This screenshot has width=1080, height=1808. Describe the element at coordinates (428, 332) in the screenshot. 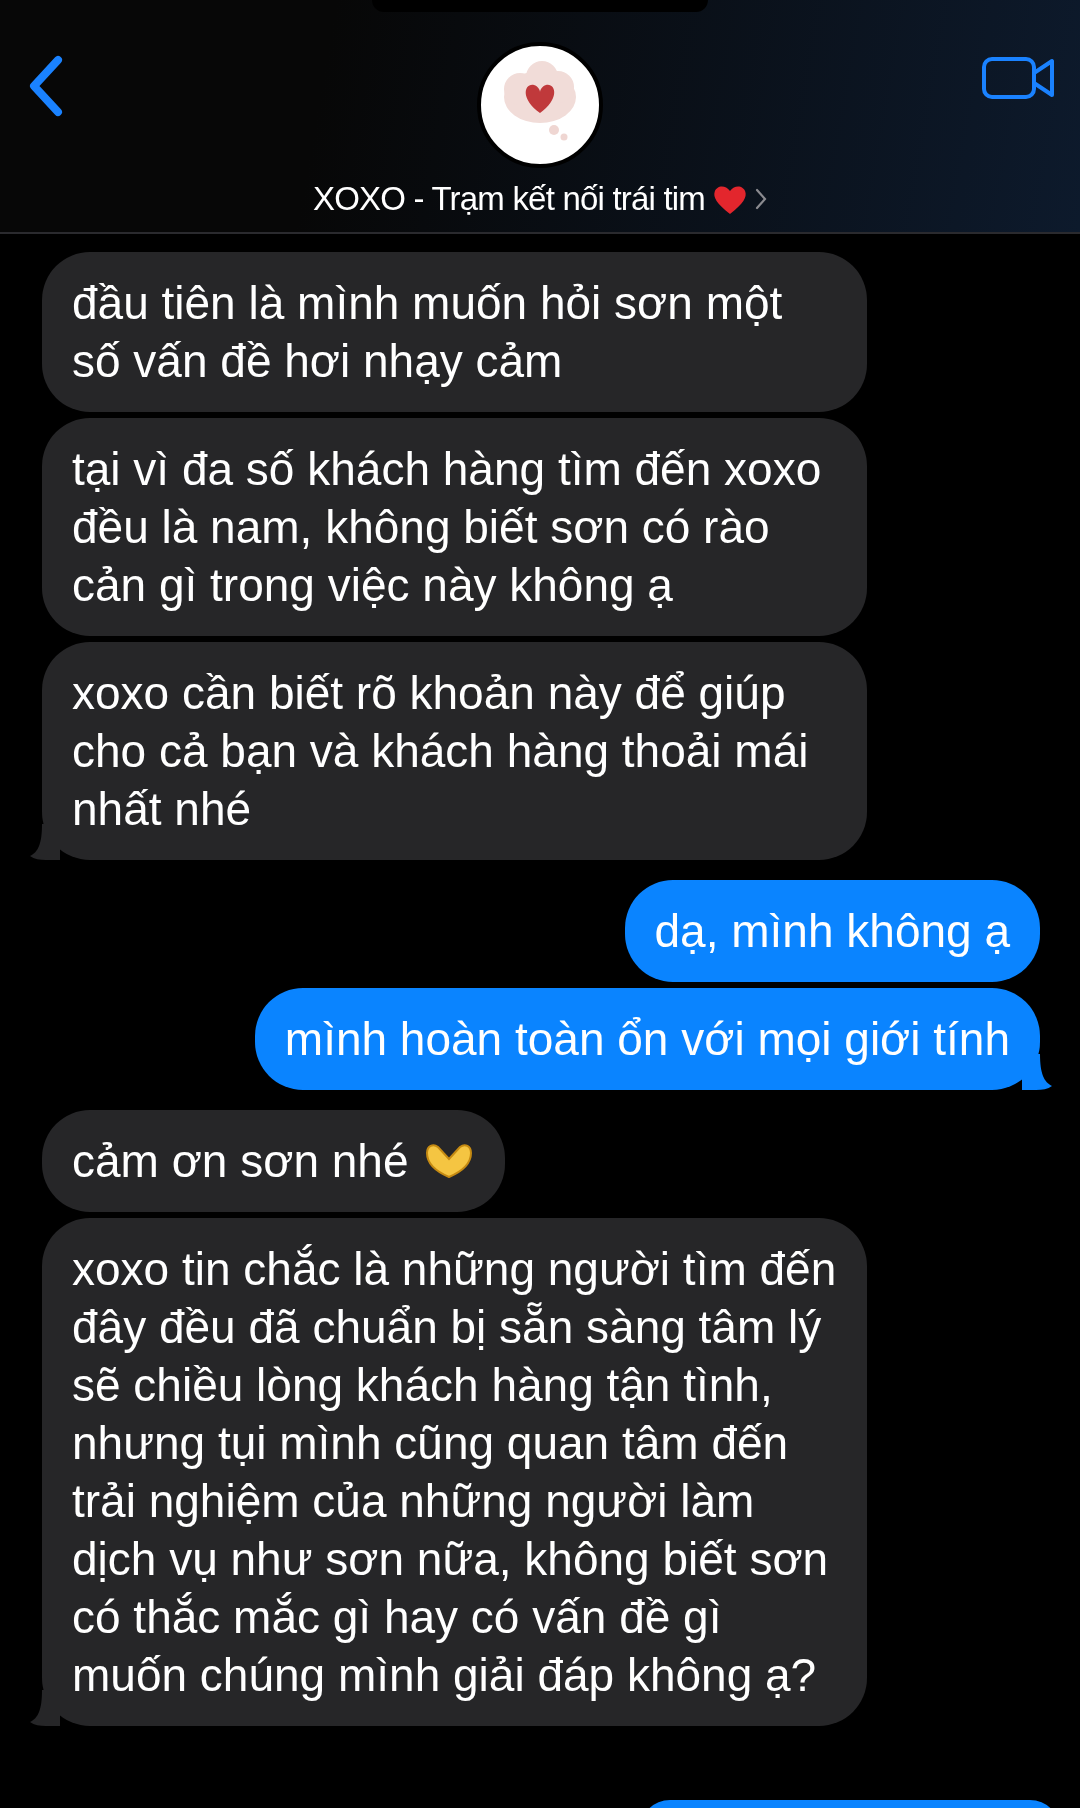

I see `message-text: đầu tiên là mình muốn hỏi sơn một số vấn đề hơi nhạy cảm` at that location.